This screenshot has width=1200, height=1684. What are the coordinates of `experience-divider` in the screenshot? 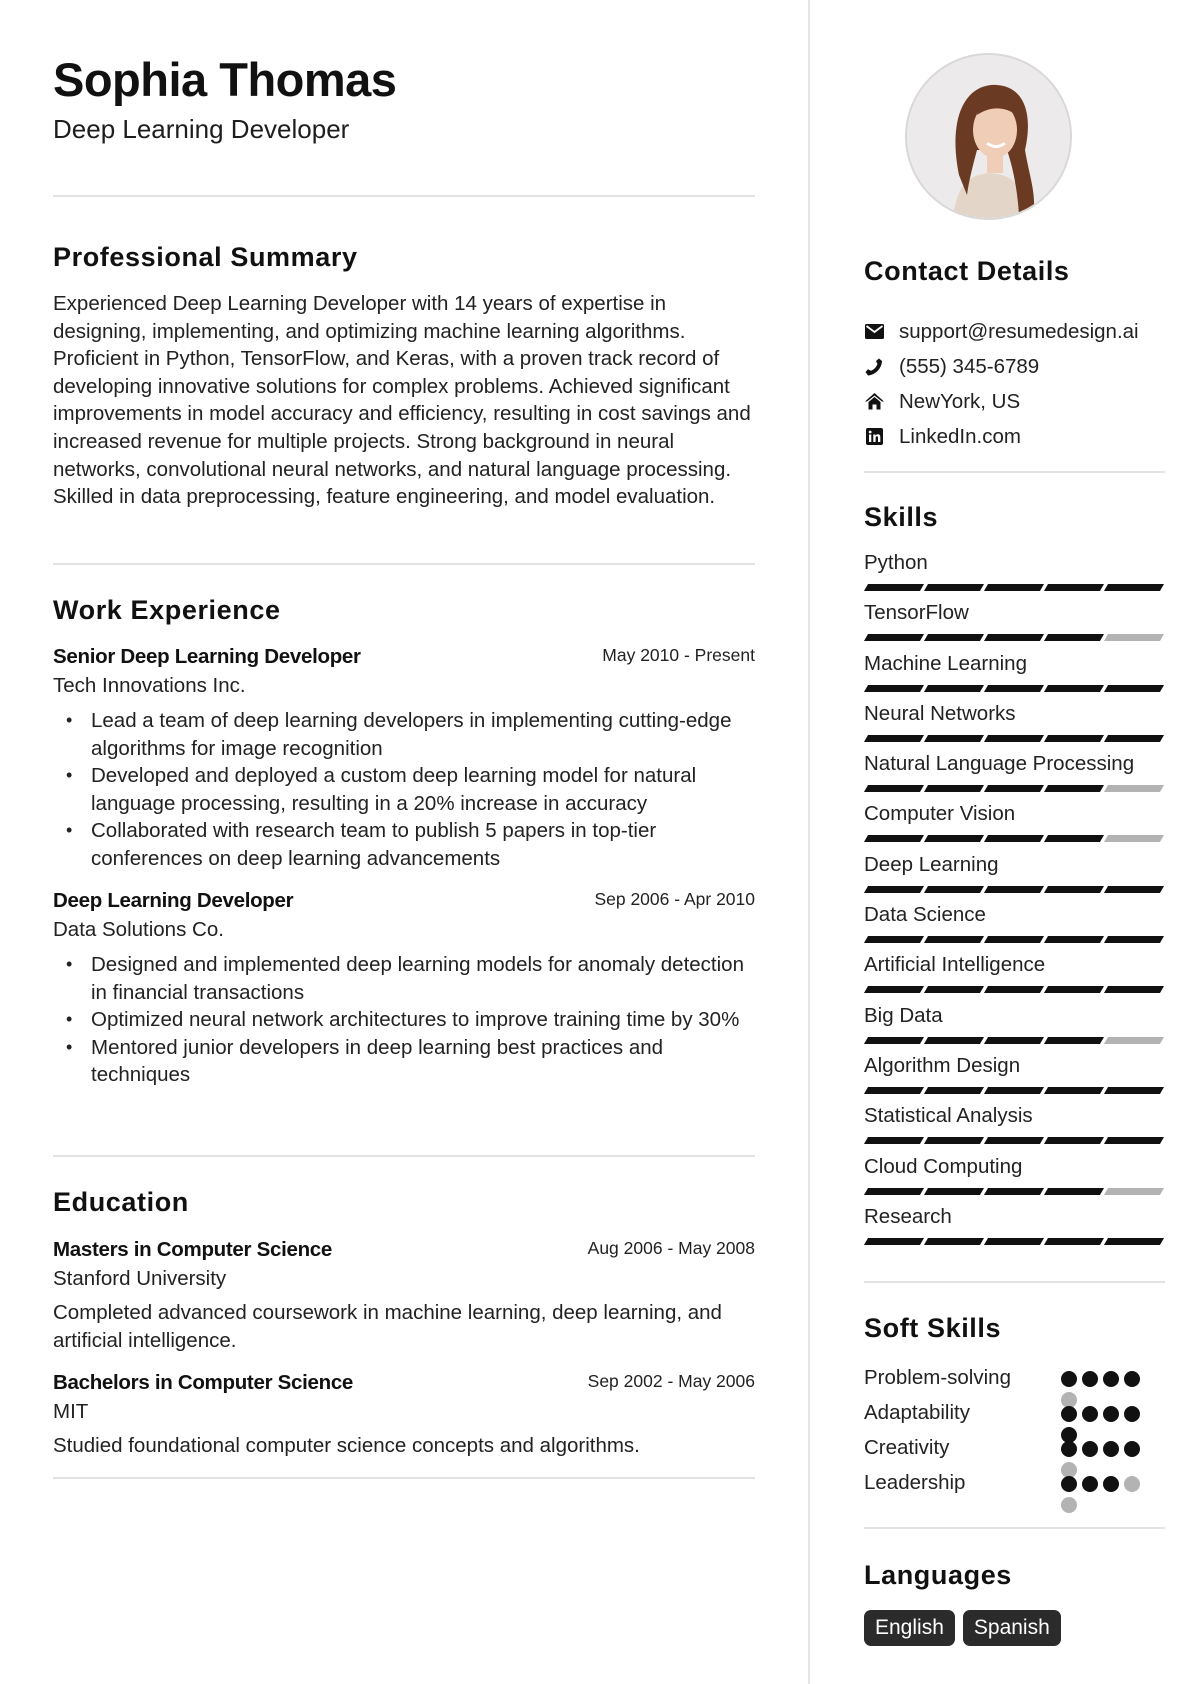 It's located at (404, 1156).